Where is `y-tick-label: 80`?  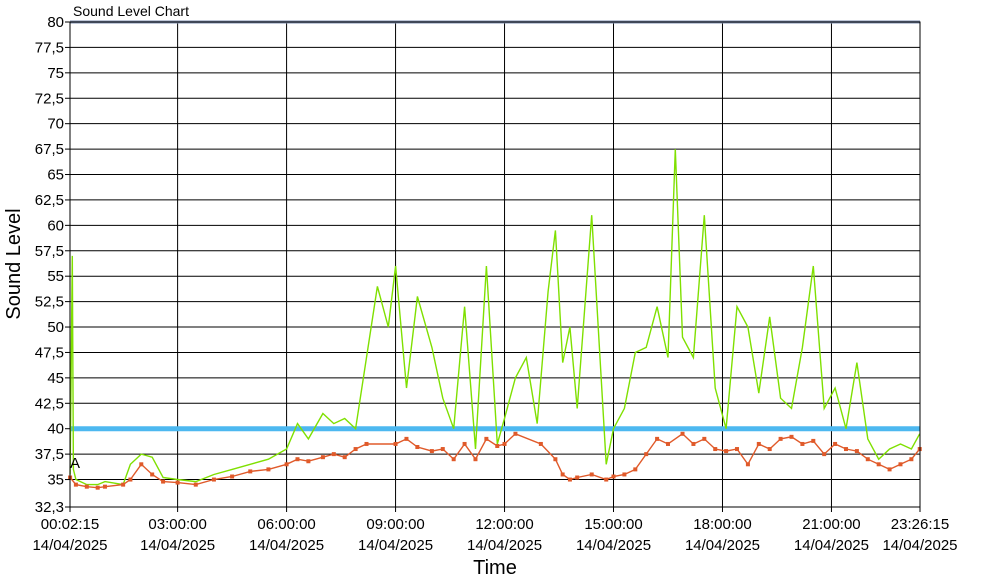 y-tick-label: 80 is located at coordinates (55, 22).